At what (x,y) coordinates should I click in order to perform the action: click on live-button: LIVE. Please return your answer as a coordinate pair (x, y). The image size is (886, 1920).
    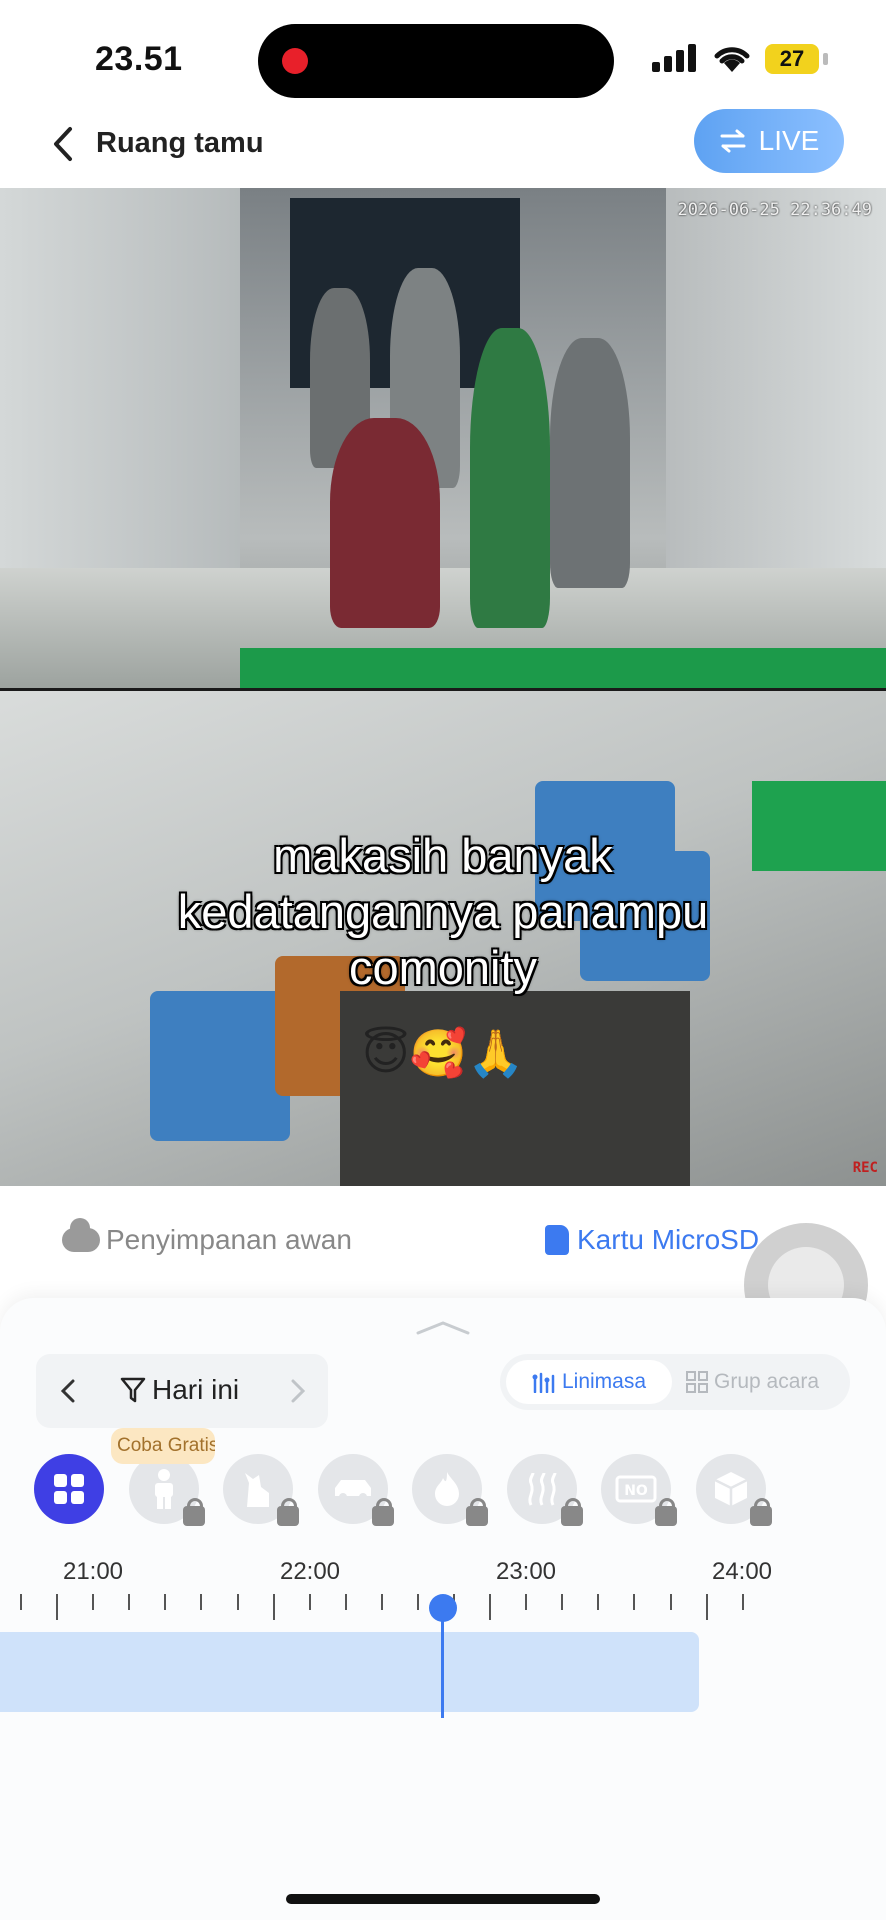
    Looking at the image, I should click on (769, 141).